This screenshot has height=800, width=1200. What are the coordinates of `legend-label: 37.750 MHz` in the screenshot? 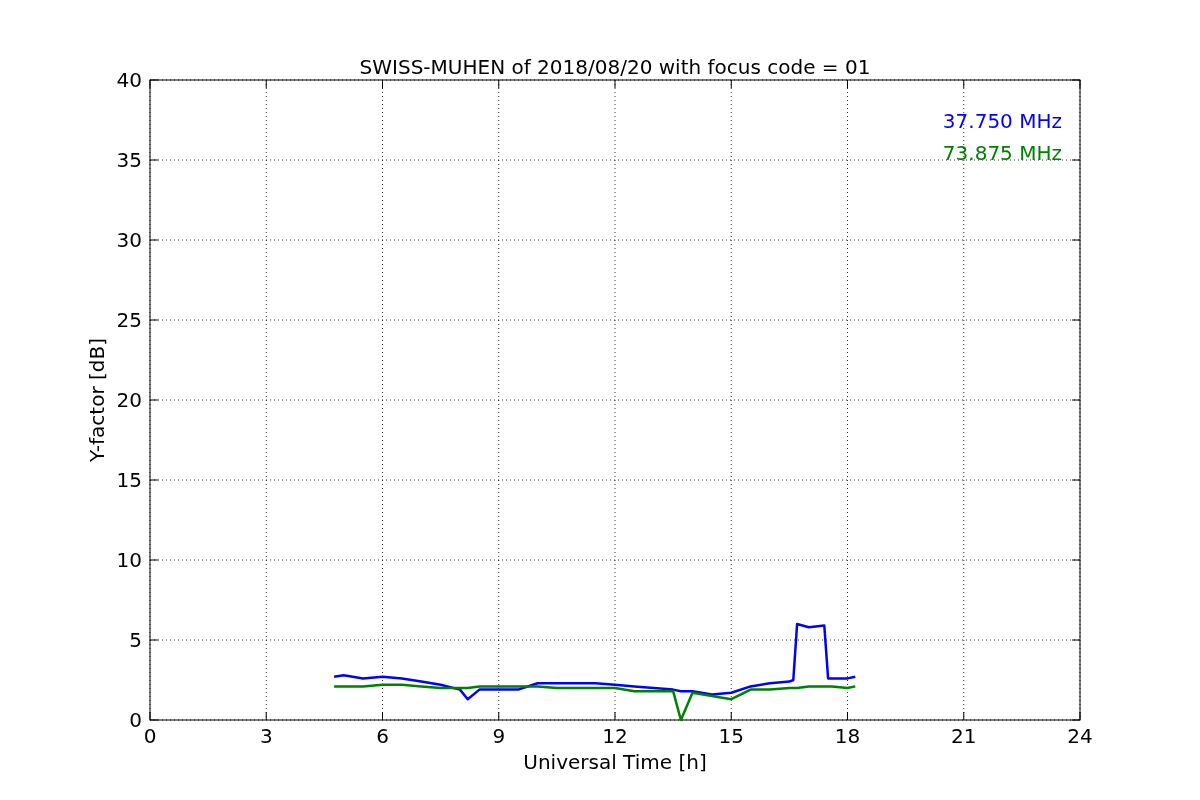 It's located at (1002, 121).